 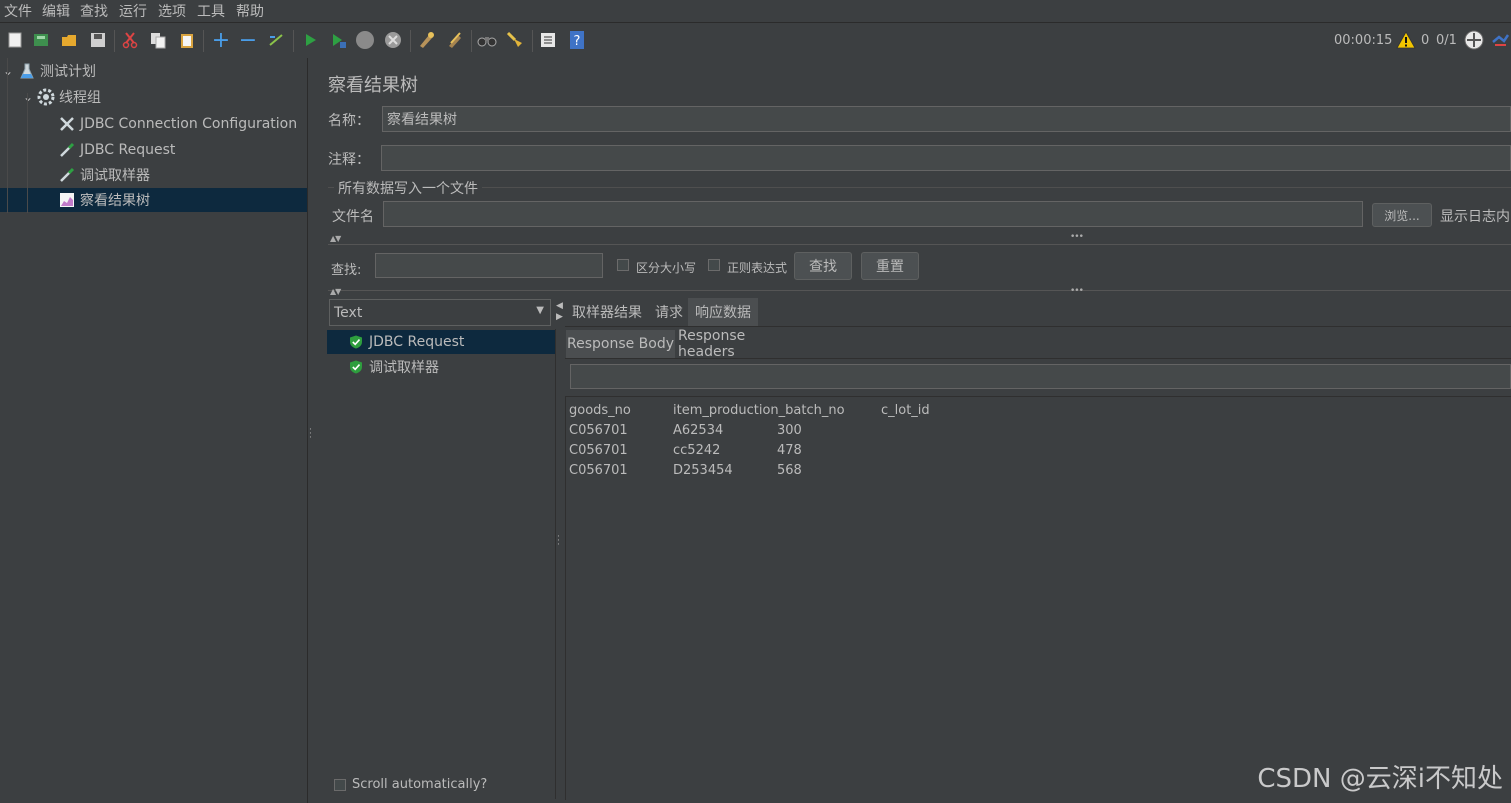 What do you see at coordinates (440, 312) in the screenshot?
I see `renderer-select: Text ▼` at bounding box center [440, 312].